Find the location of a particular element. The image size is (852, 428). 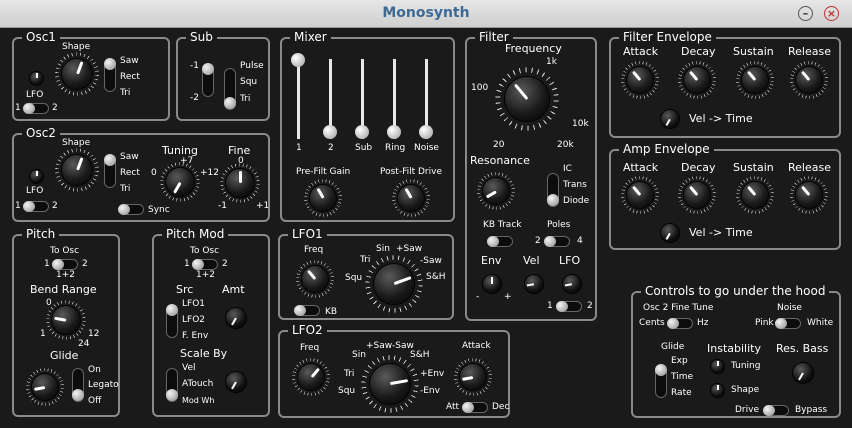

filter-env-sustain-knob is located at coordinates (755, 80).